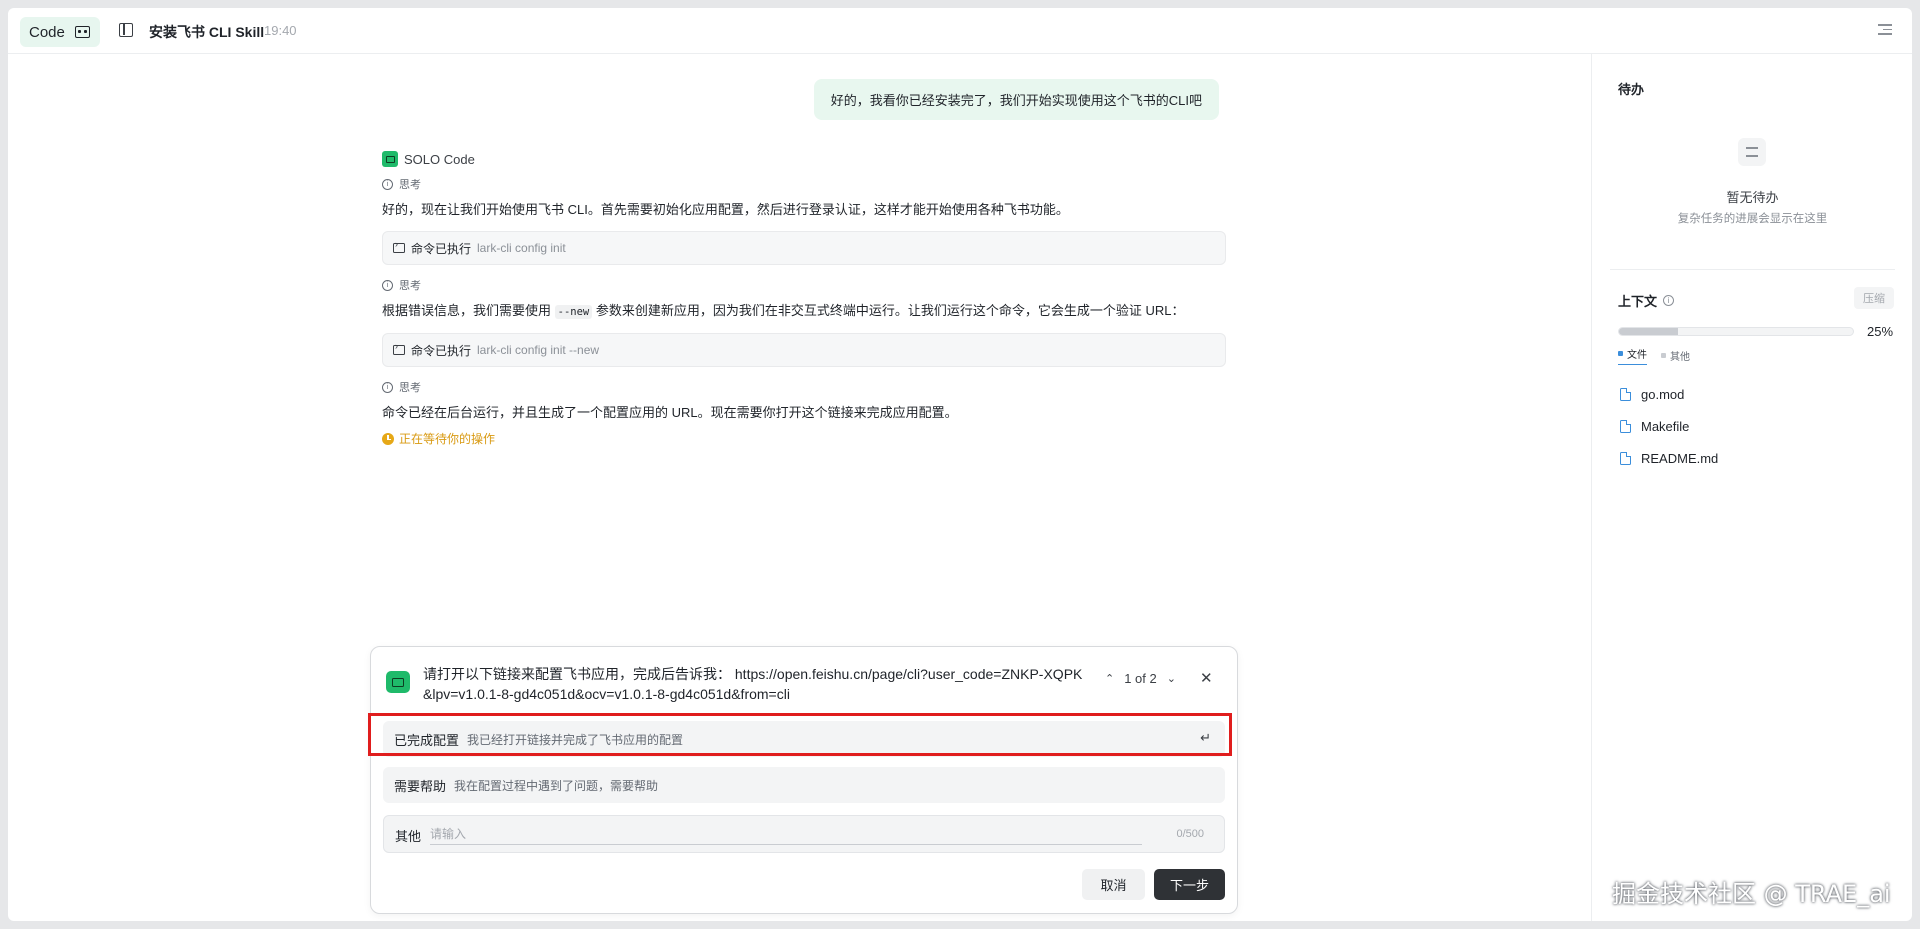  What do you see at coordinates (420, 786) in the screenshot?
I see `option-label: 需要帮助` at bounding box center [420, 786].